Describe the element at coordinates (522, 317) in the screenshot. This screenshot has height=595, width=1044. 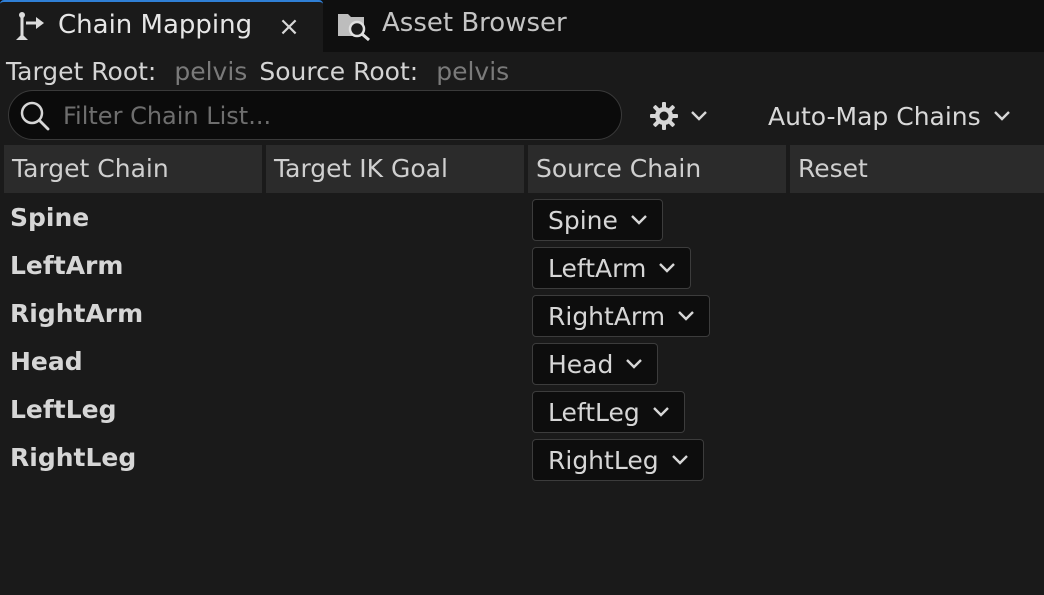
I see `table-row: RightArm RightArm` at that location.